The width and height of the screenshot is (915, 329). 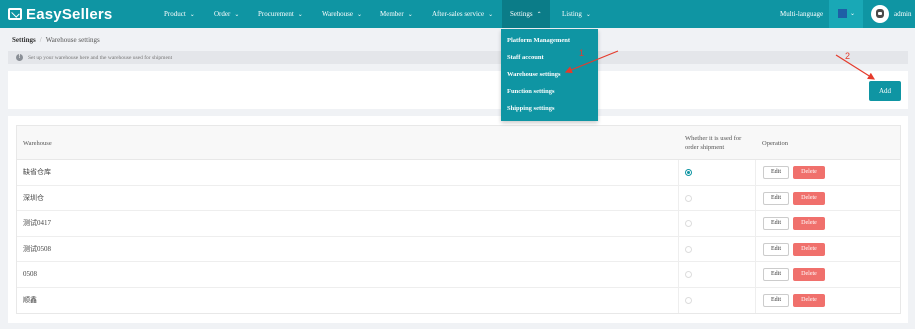 I want to click on warehouse-name: 缺省仓库, so click(x=37, y=172).